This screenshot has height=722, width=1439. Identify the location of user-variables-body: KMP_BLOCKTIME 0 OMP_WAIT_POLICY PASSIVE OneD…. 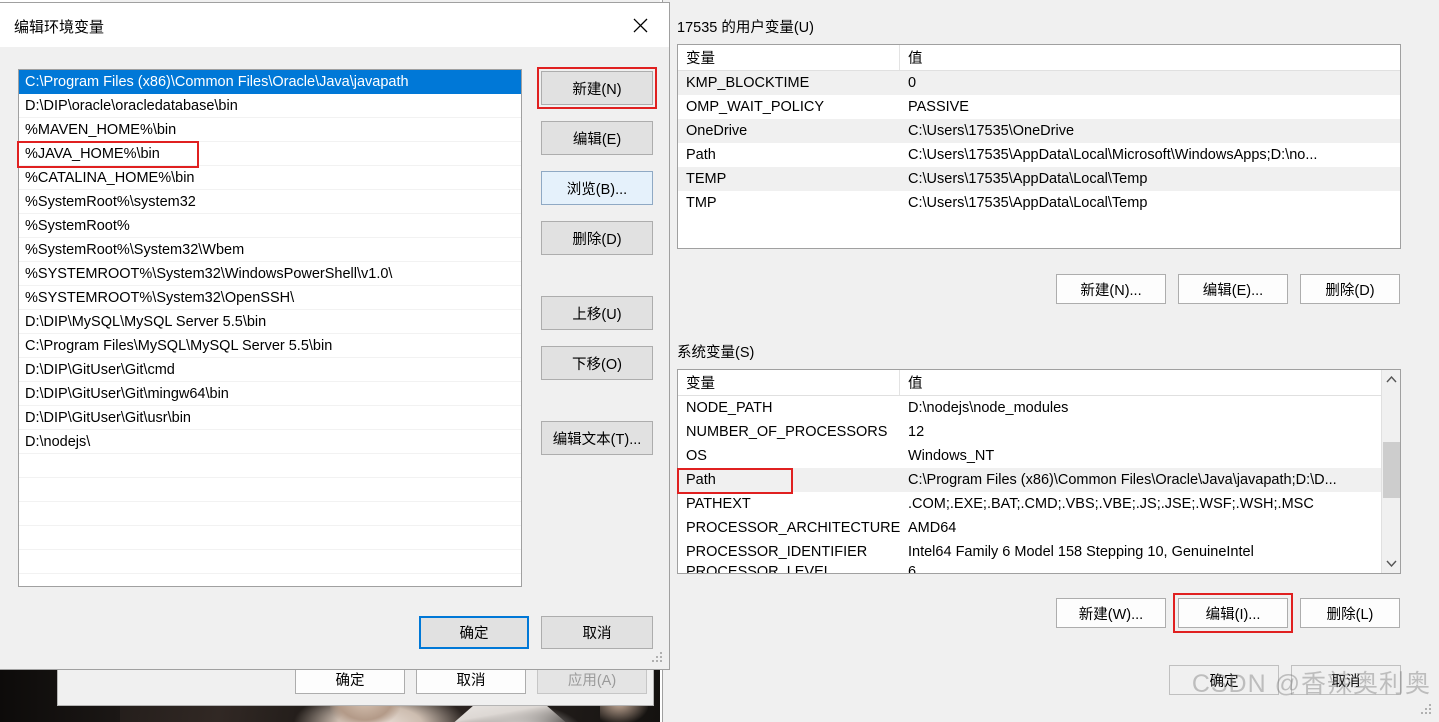
(1039, 143).